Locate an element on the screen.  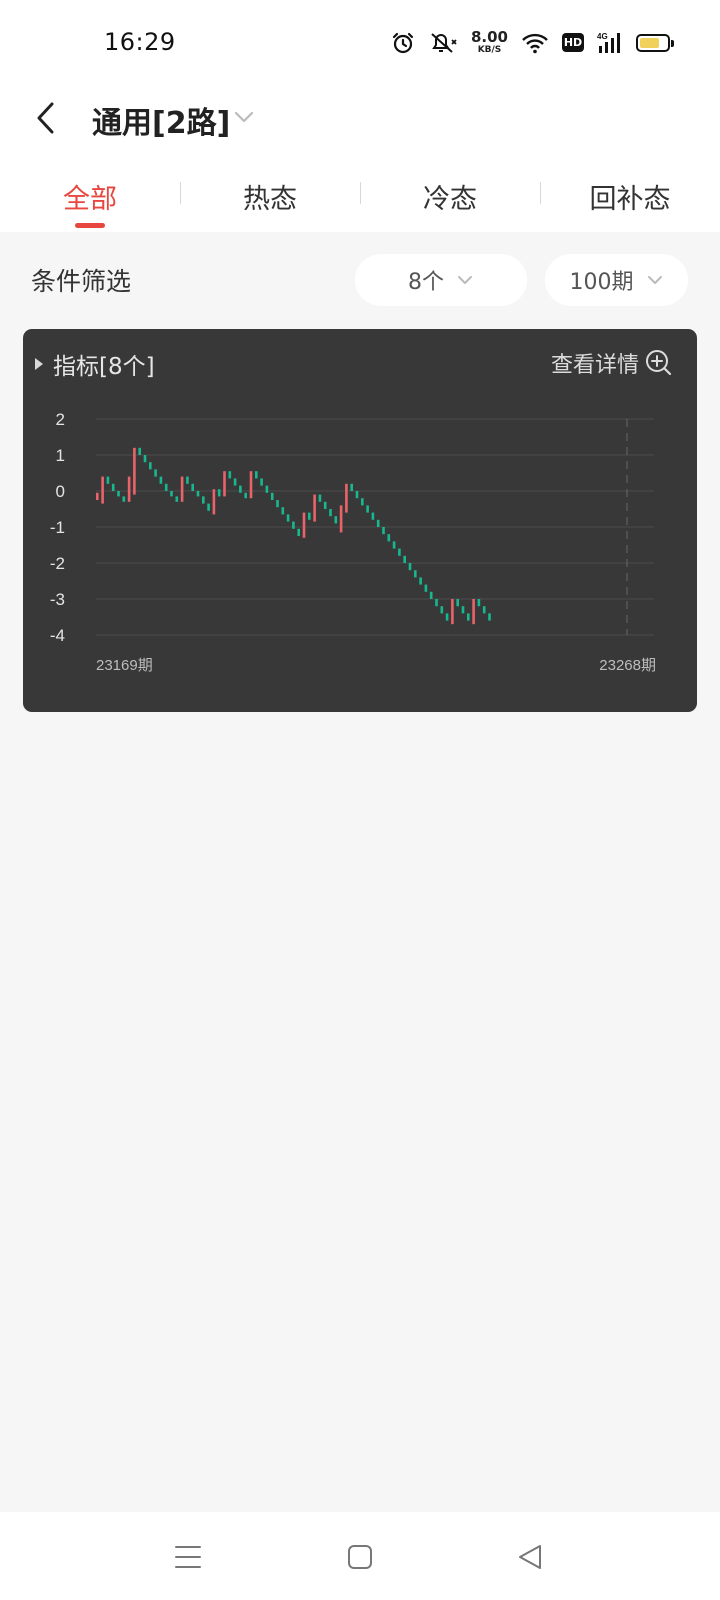
navigation-bar is located at coordinates (360, 1556).